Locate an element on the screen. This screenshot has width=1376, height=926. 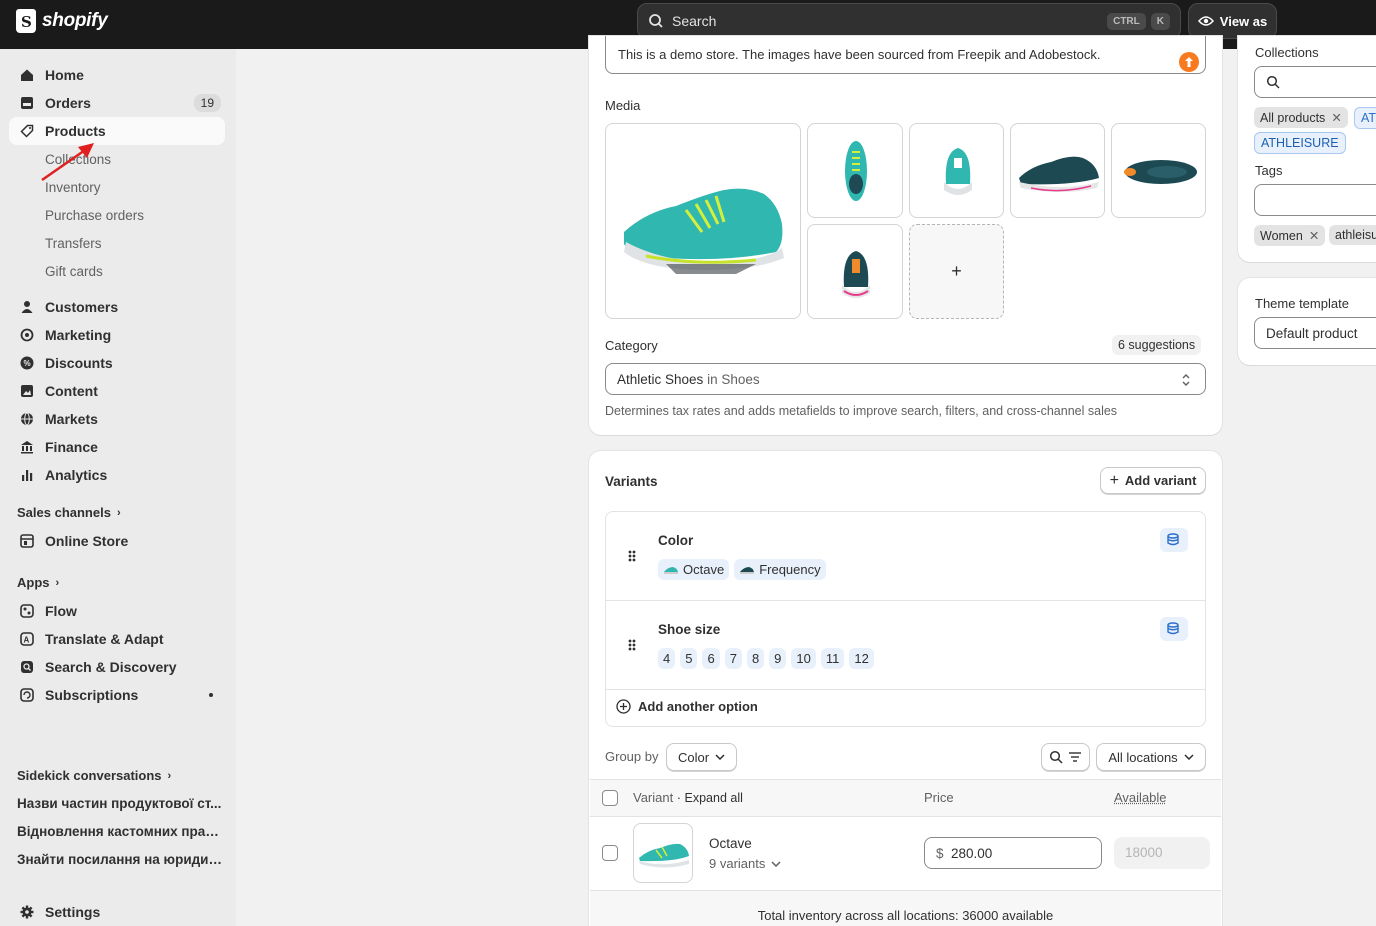
sidebar-item-settings: Settings is located at coordinates (117, 912).